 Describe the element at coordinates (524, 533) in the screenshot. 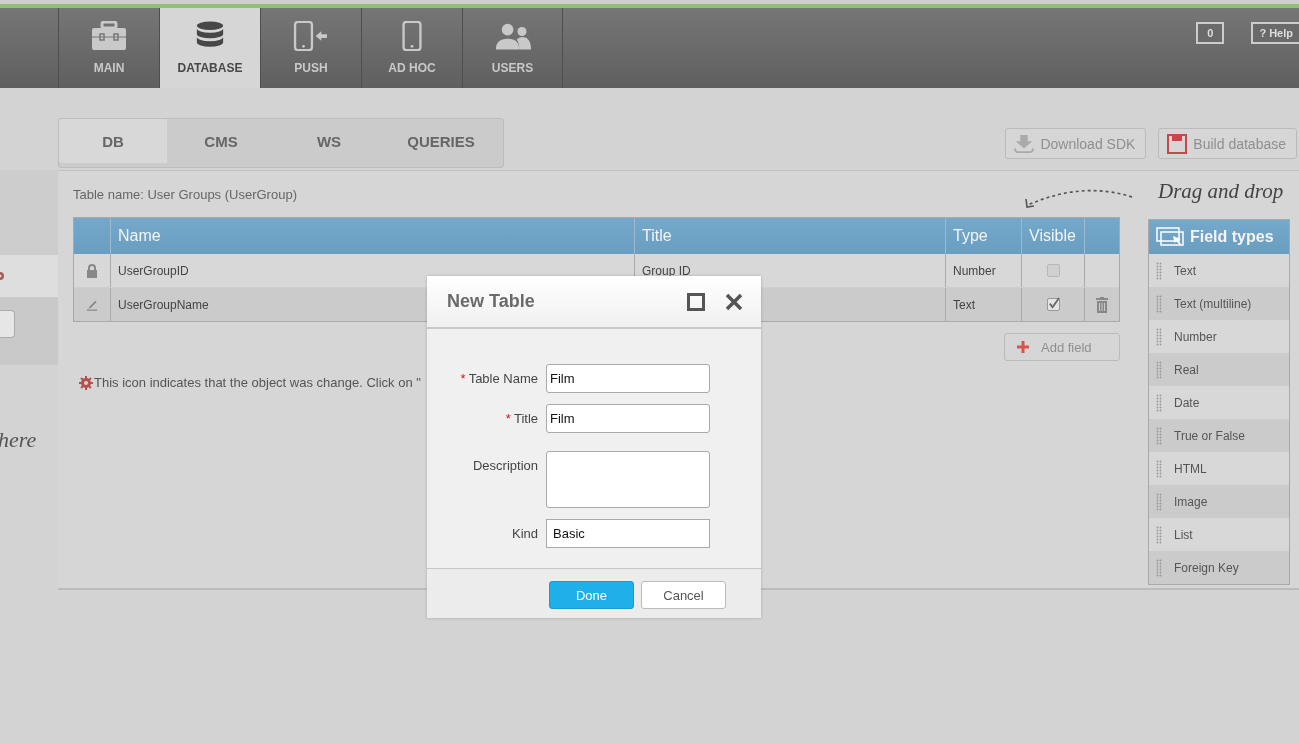

I see `field-label: Kind` at that location.